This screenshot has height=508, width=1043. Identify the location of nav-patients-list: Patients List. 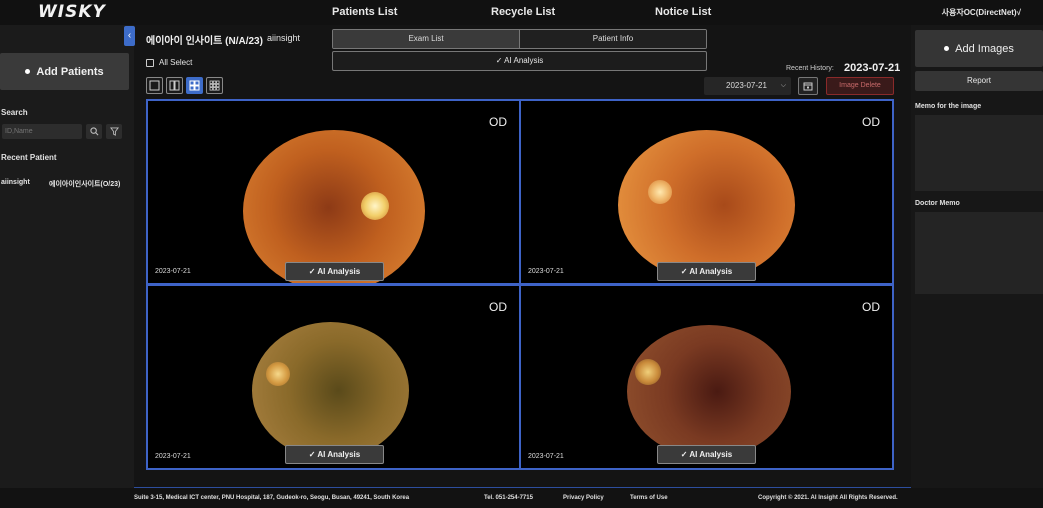
(364, 12).